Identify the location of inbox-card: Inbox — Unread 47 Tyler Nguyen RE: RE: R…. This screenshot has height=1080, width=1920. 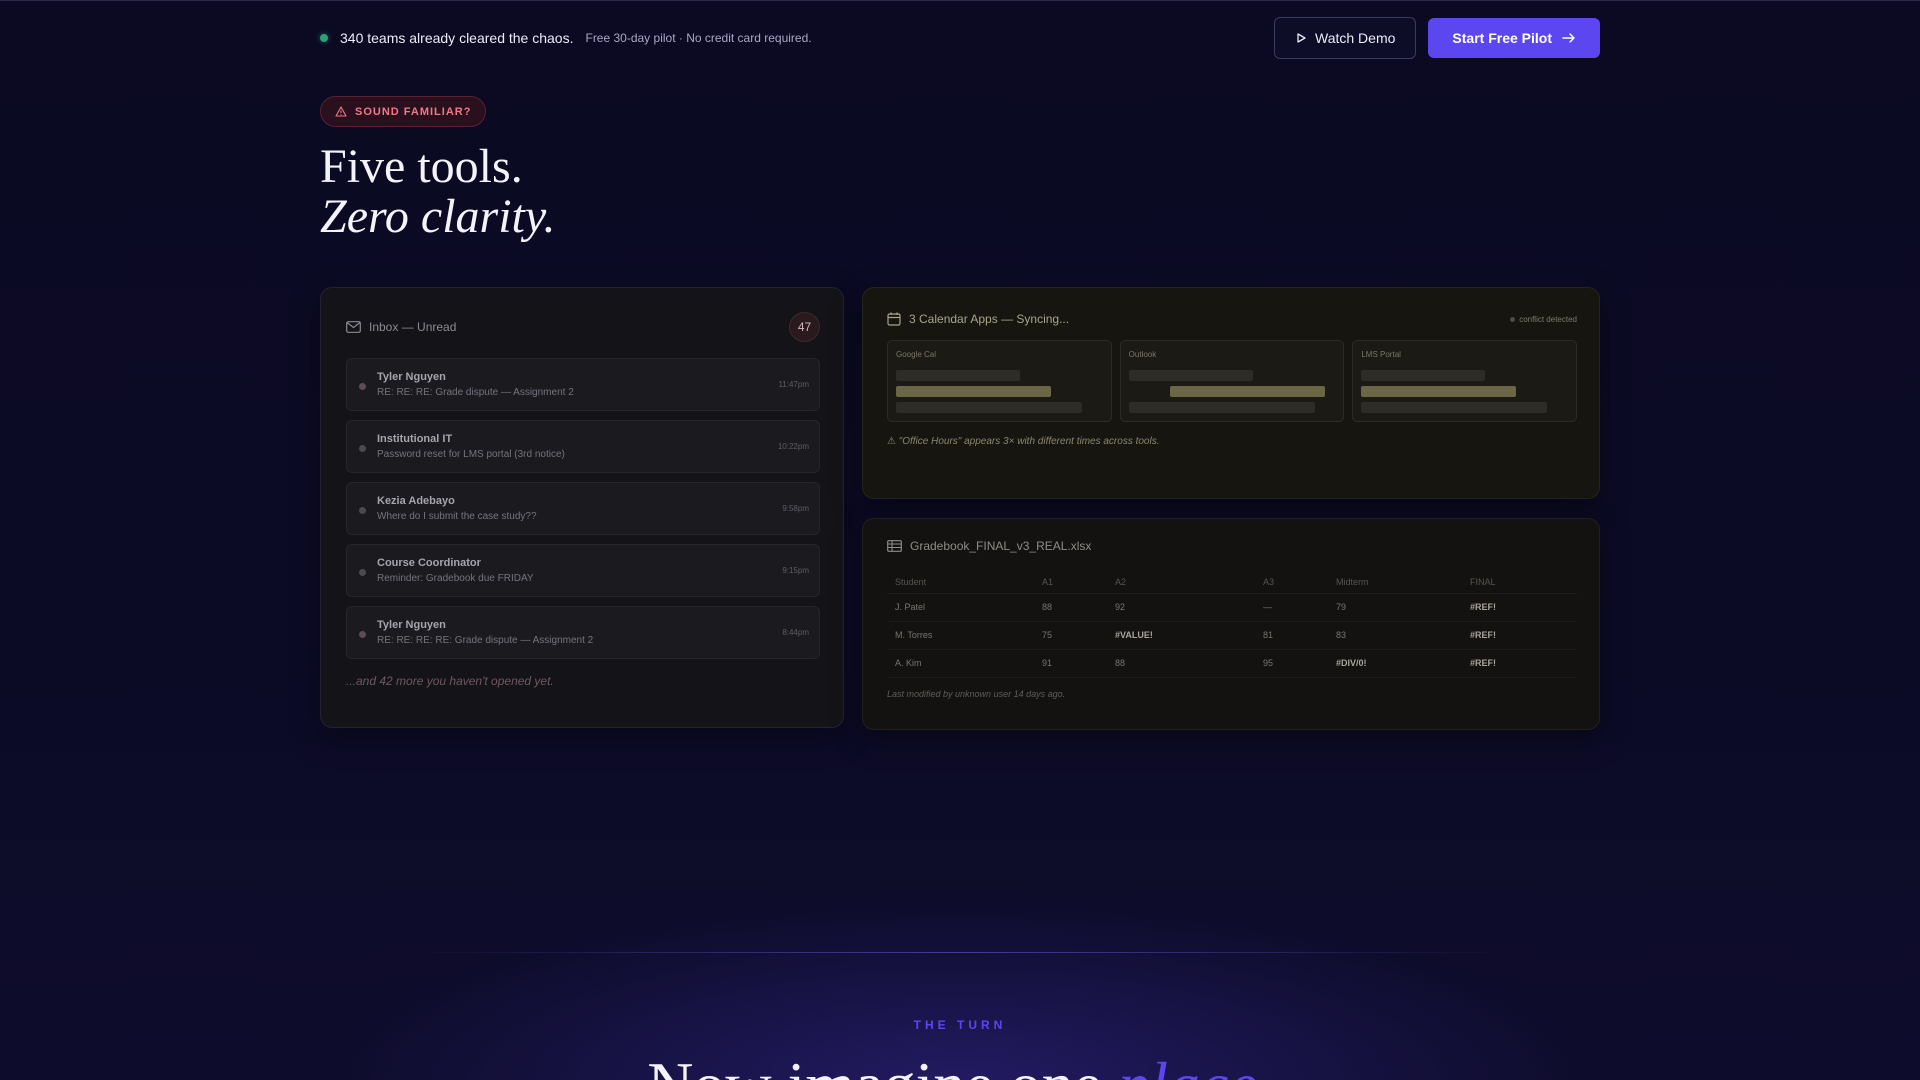
(582, 507).